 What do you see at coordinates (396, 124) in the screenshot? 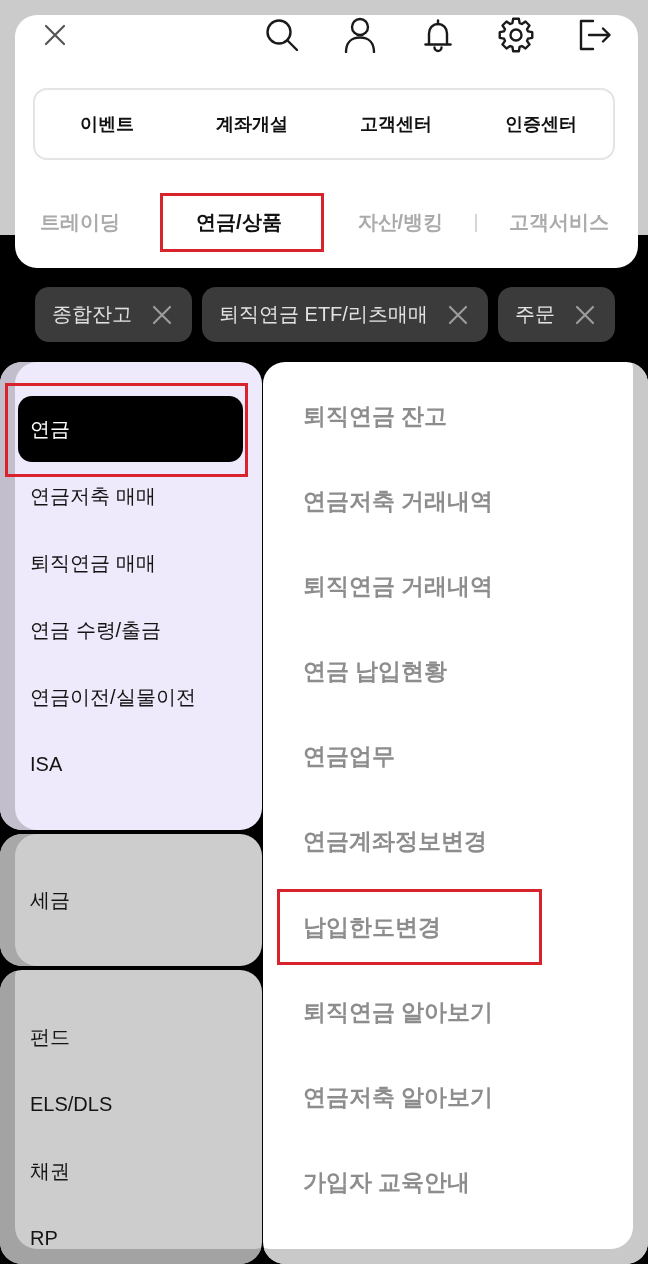
I see `quick-menu-link: 고객센터` at bounding box center [396, 124].